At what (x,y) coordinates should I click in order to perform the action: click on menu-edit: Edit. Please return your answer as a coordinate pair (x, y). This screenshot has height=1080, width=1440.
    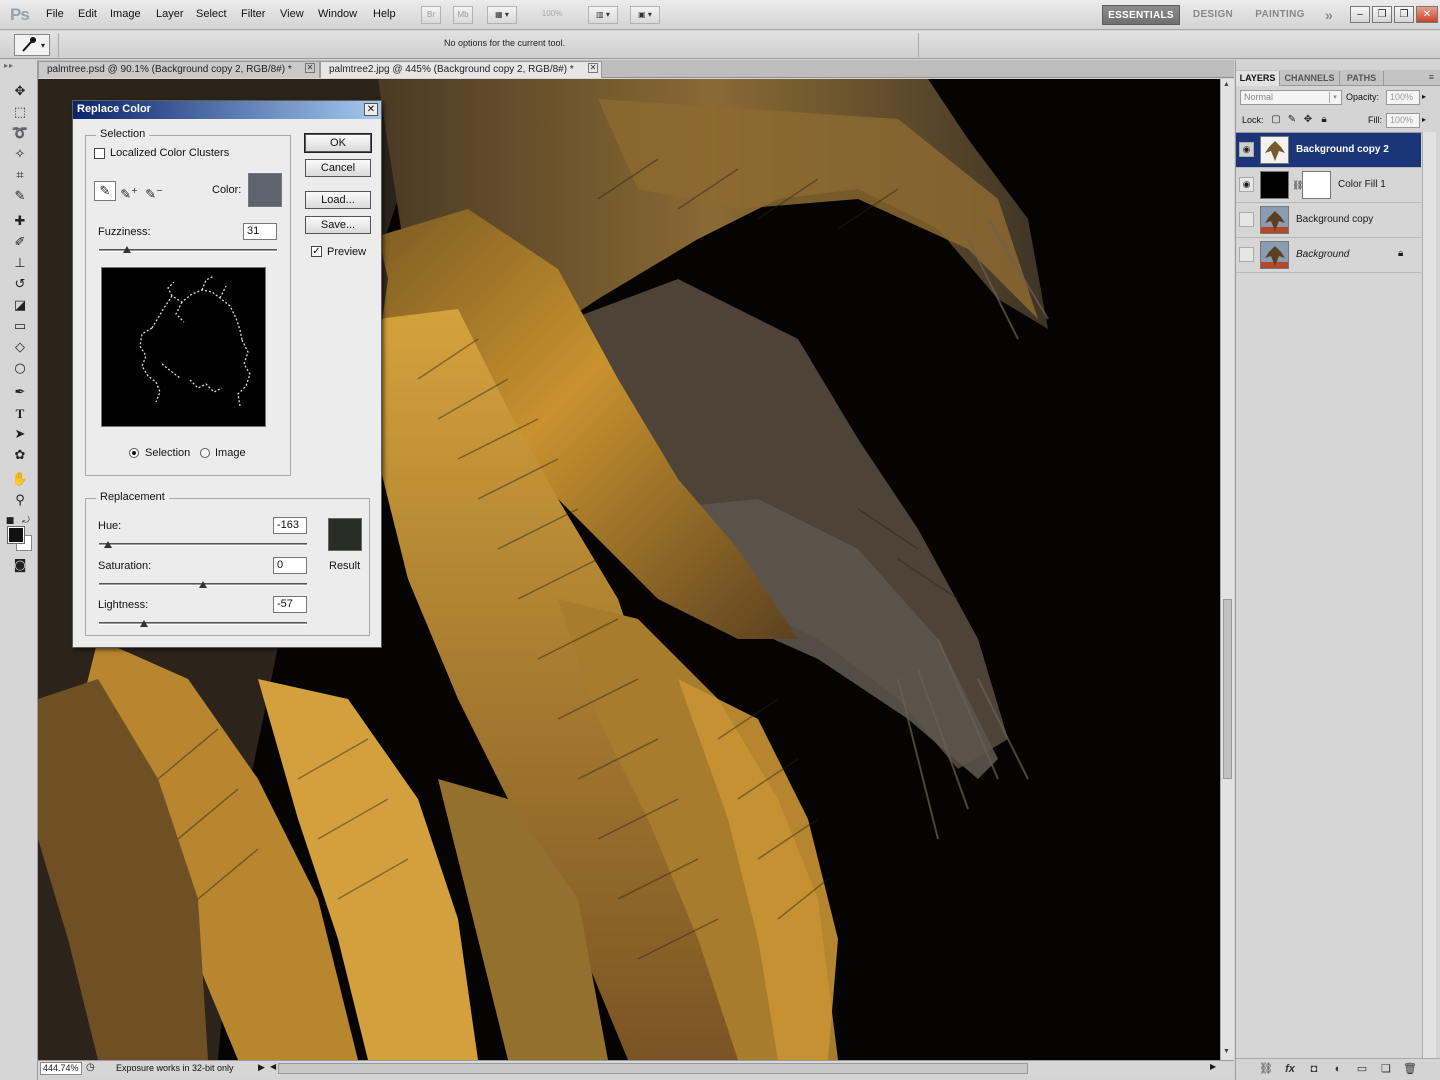
    Looking at the image, I should click on (87, 14).